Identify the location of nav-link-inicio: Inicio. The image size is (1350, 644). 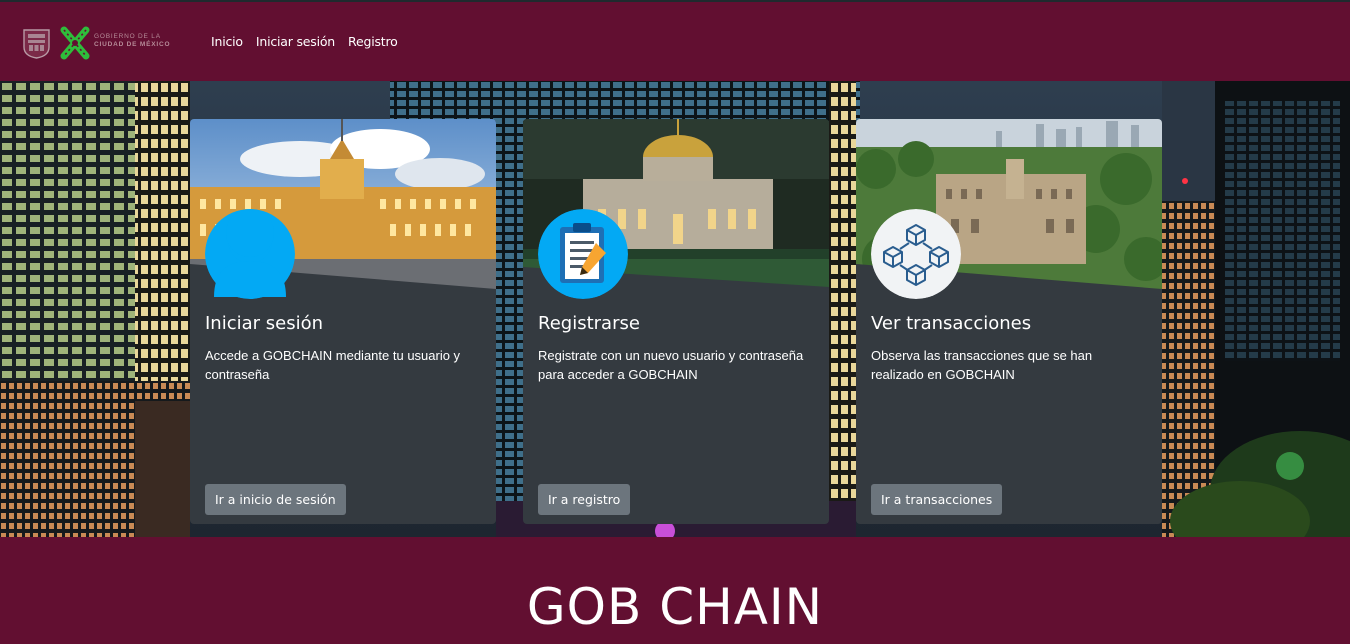
(227, 41).